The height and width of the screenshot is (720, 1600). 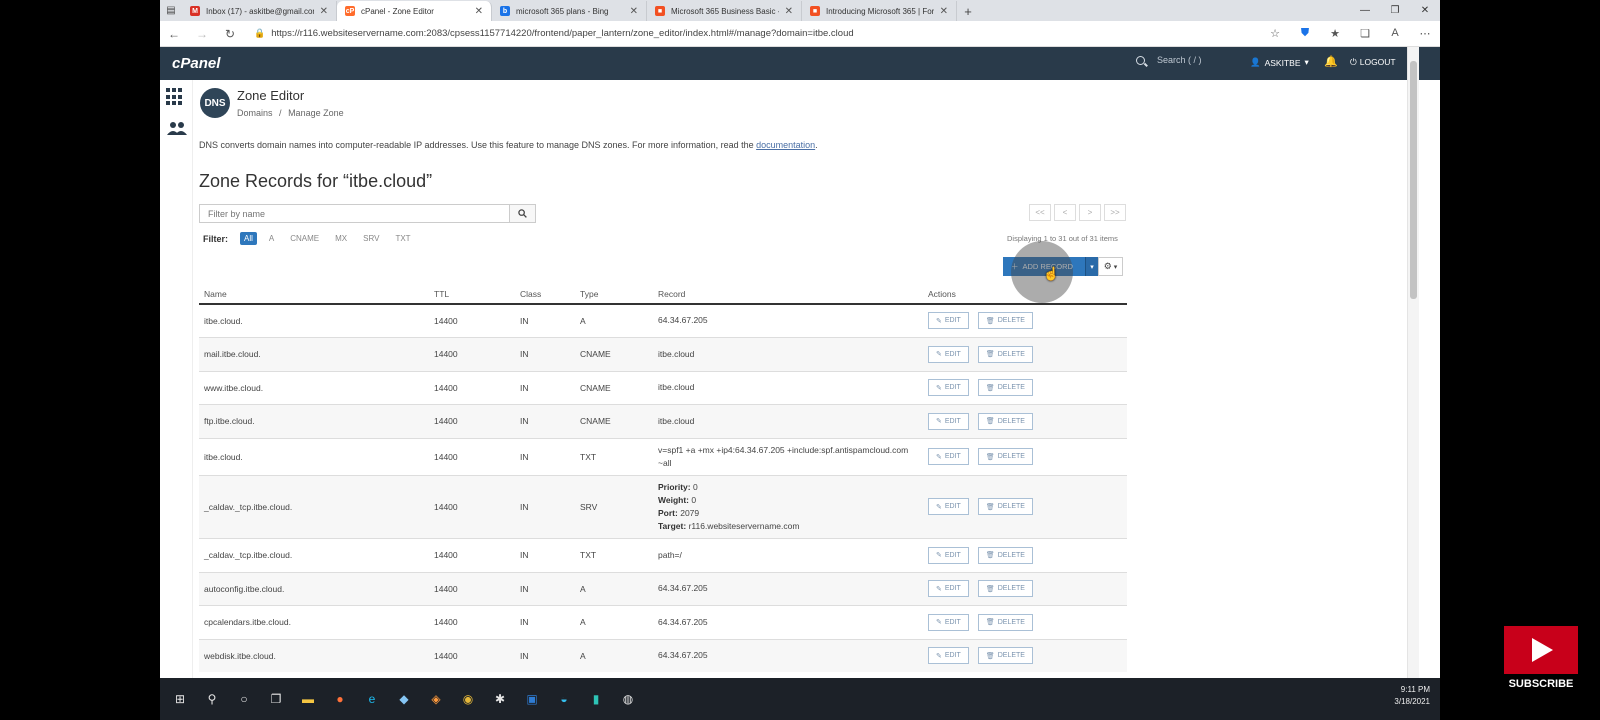 What do you see at coordinates (968, 11) in the screenshot?
I see `new-tab-button: +` at bounding box center [968, 11].